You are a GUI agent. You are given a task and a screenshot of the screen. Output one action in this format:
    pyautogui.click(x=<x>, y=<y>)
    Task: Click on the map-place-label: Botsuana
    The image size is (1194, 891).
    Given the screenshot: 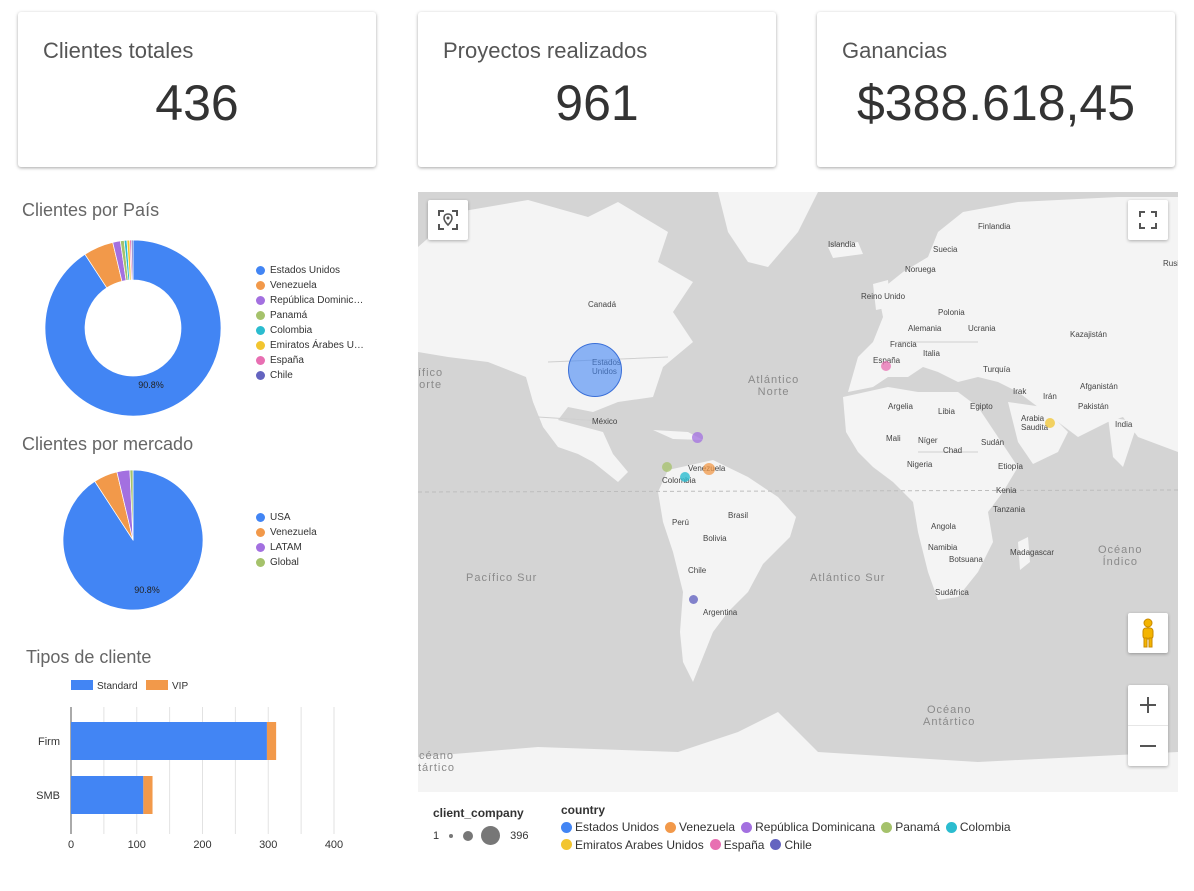 What is the action you would take?
    pyautogui.click(x=966, y=559)
    